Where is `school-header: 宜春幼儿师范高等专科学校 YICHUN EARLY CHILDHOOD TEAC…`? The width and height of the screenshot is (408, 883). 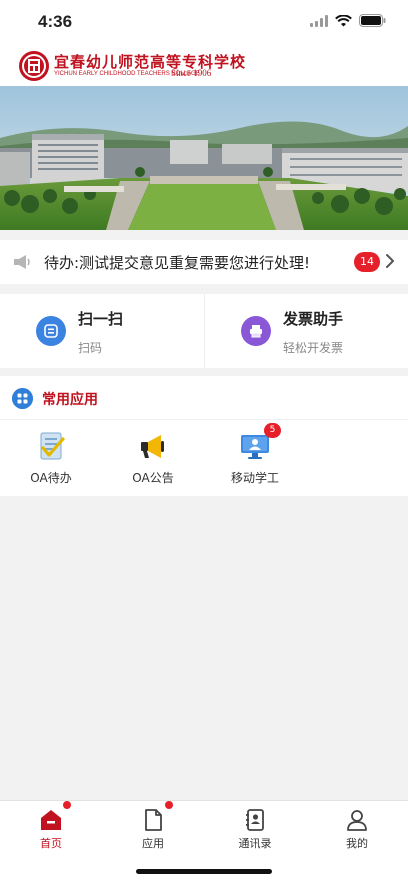 school-header: 宜春幼儿师范高等专科学校 YICHUN EARLY CHILDHOOD TEAC… is located at coordinates (204, 65).